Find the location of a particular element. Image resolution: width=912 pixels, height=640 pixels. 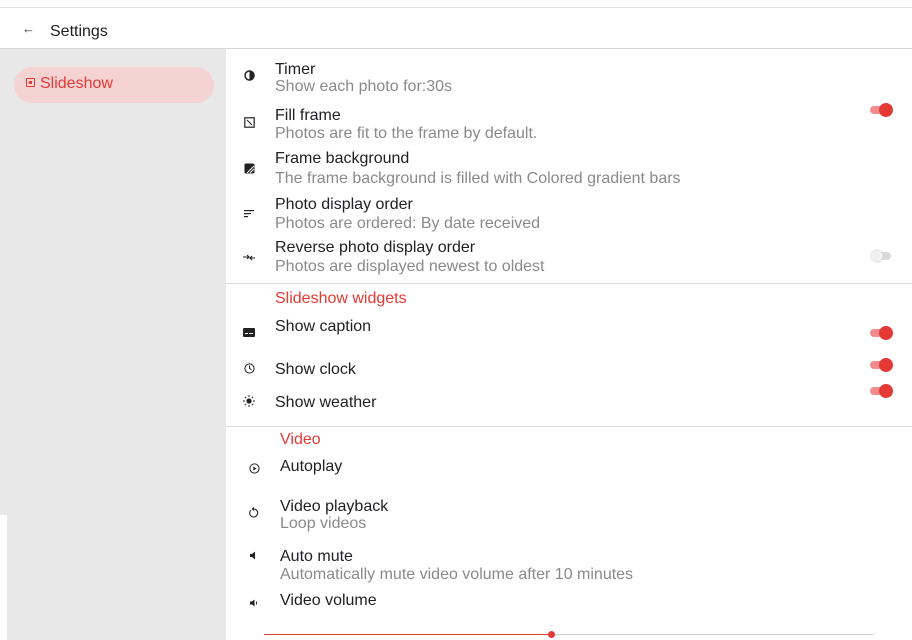

sidebar-item-slideshow: Slideshow is located at coordinates (114, 85).